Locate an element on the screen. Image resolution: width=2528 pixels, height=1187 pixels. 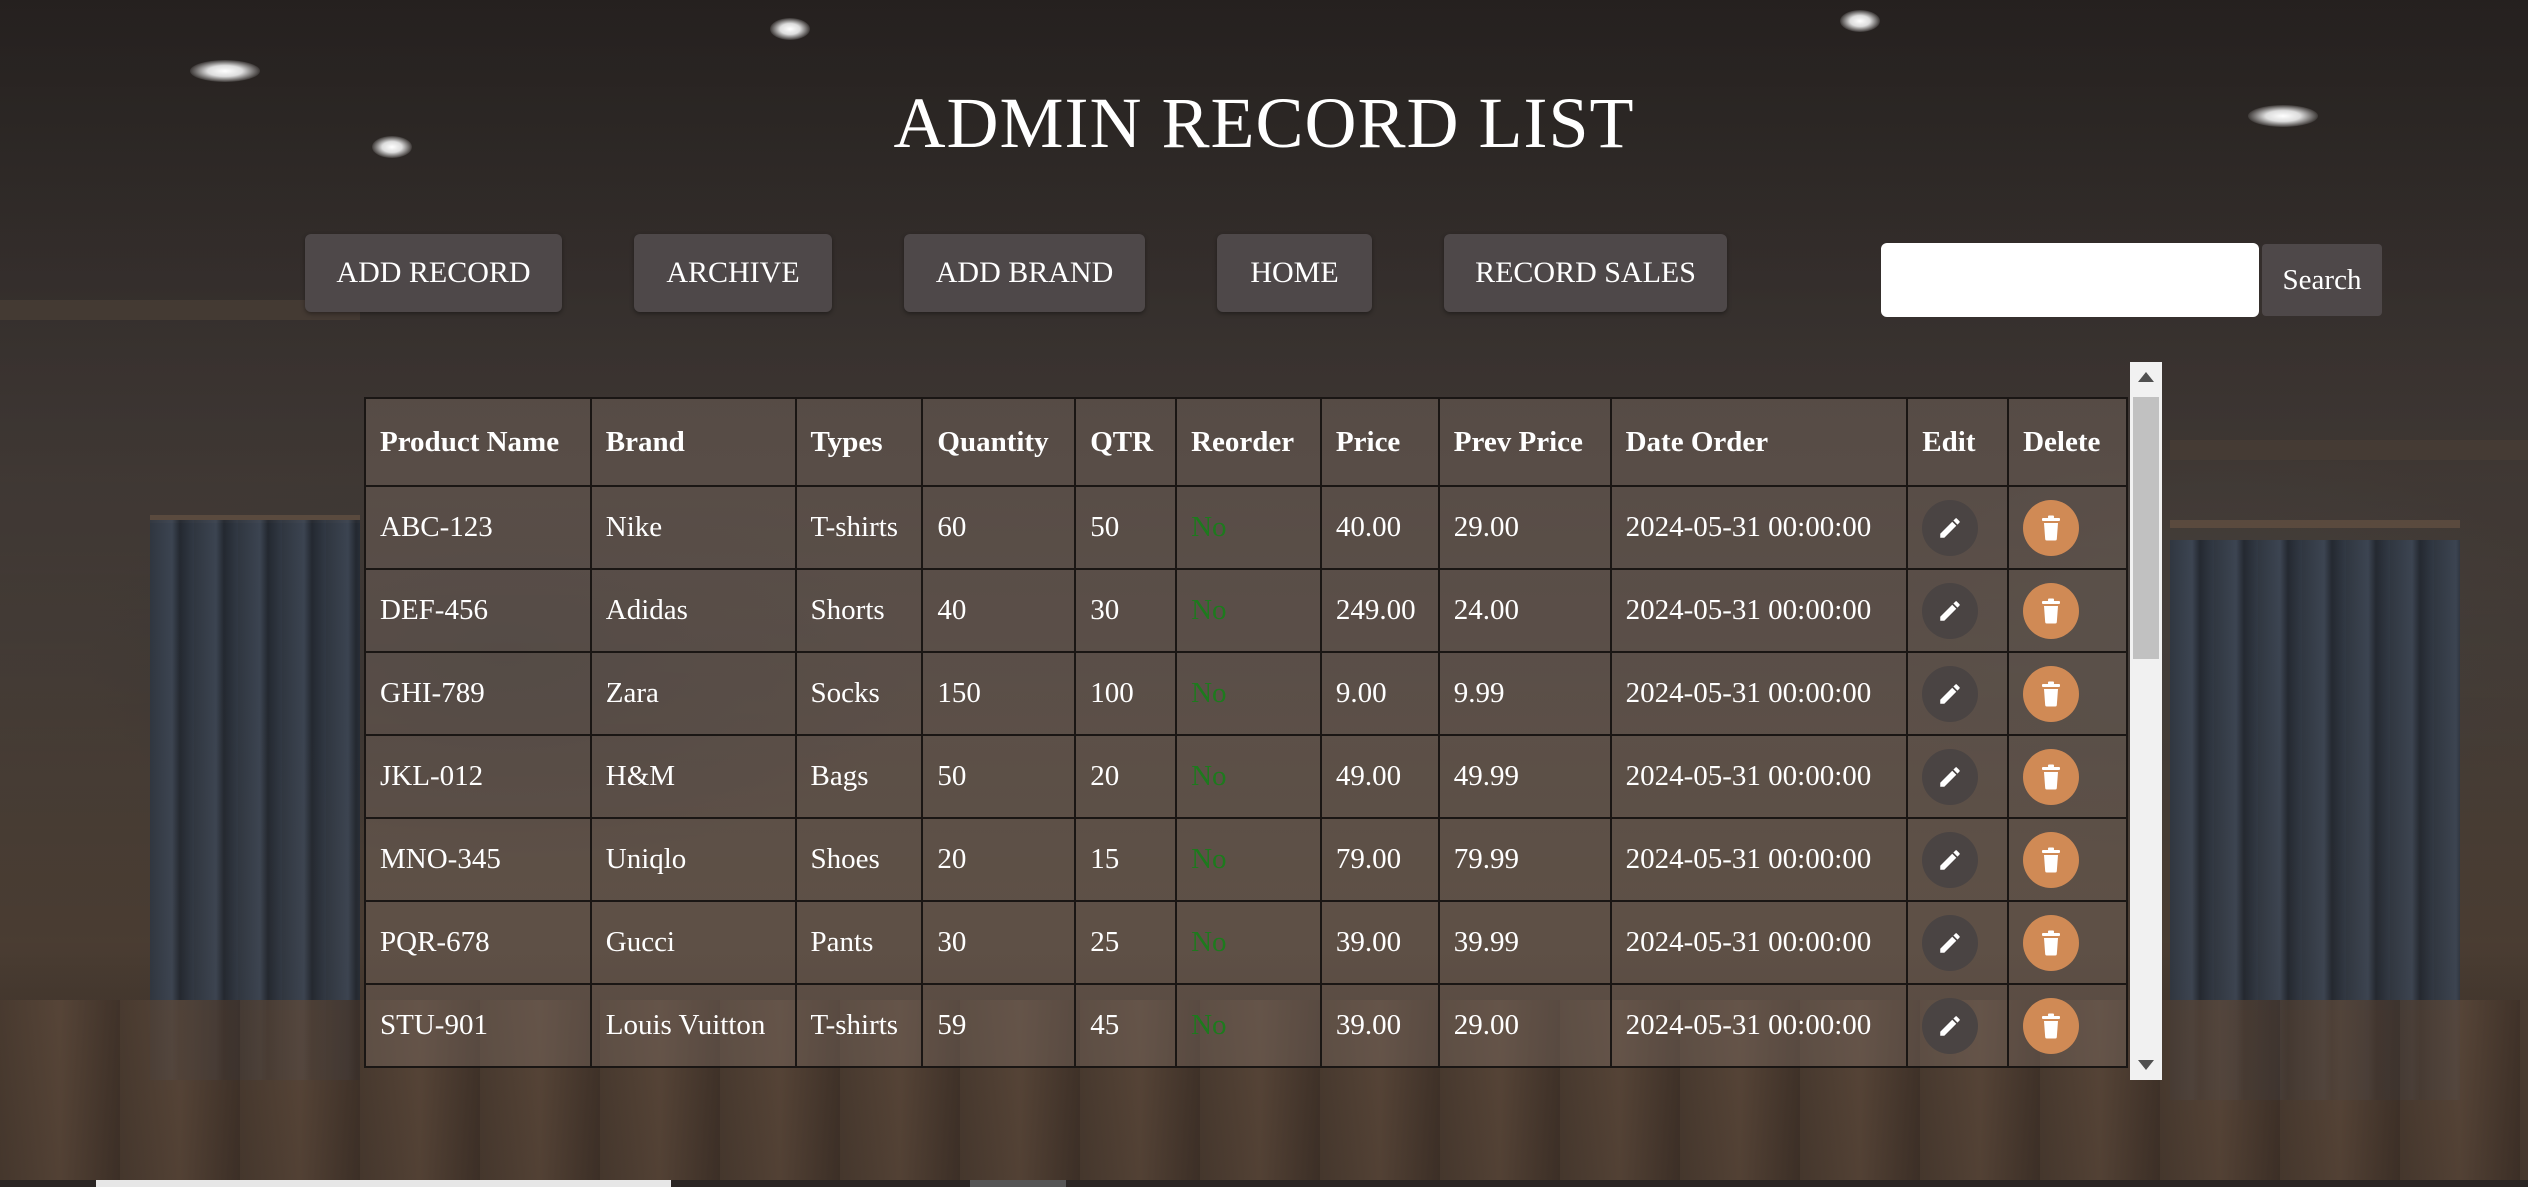
horizontal-scroll-thumb is located at coordinates (383, 1183).